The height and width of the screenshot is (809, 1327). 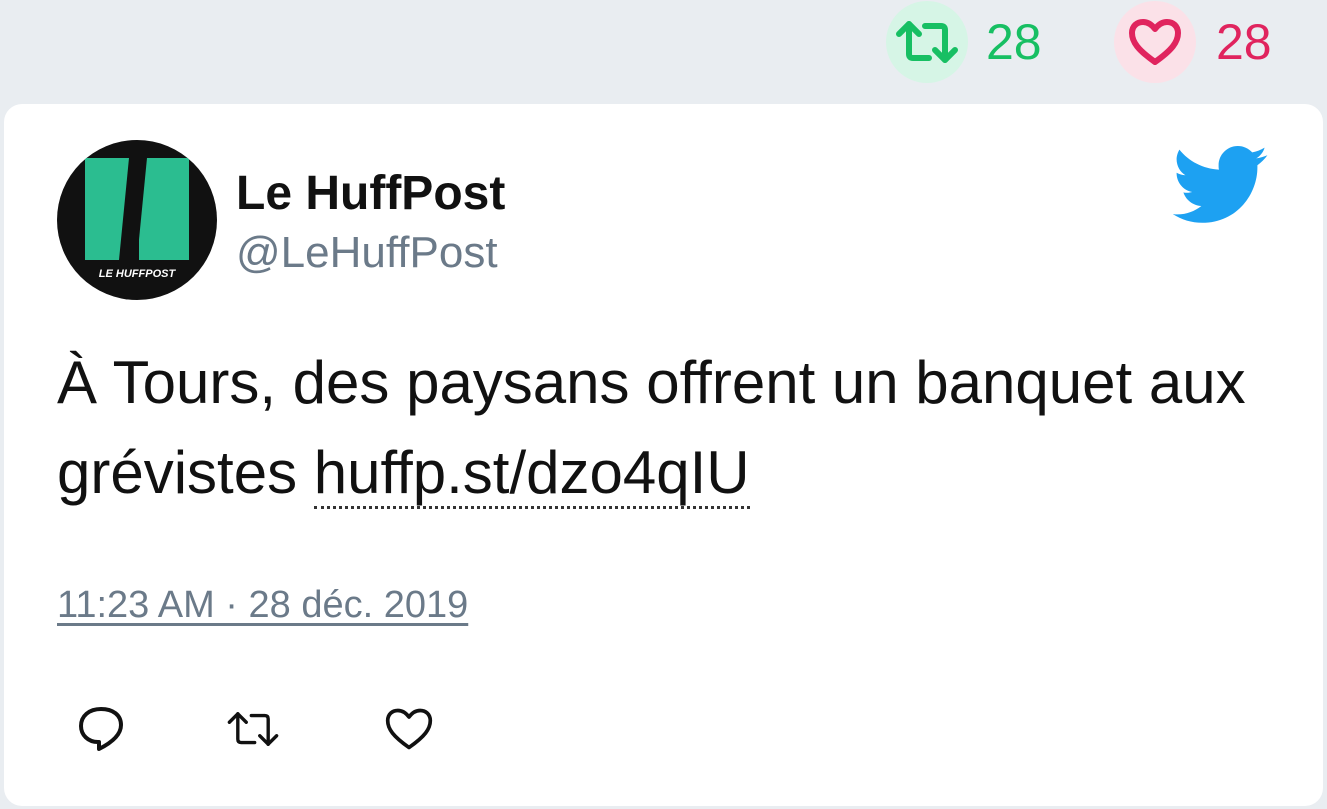 What do you see at coordinates (367, 253) in the screenshot?
I see `author-handle: @LeHuffPost` at bounding box center [367, 253].